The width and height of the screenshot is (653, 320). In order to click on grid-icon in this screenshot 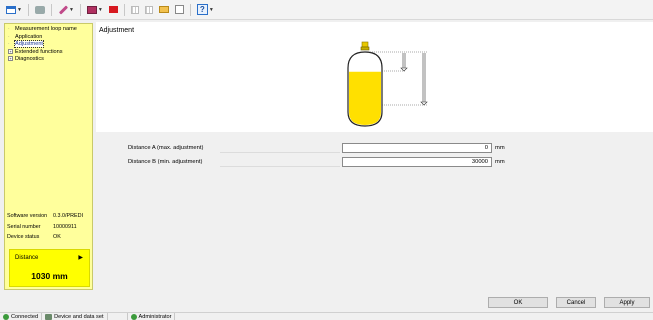, I will do `click(134, 9)`.